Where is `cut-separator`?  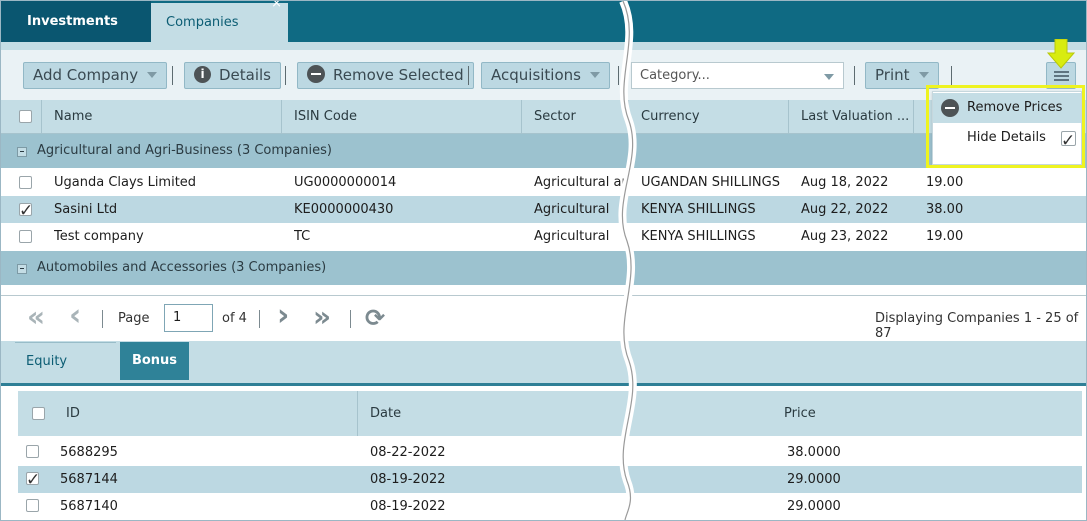 cut-separator is located at coordinates (627, 260).